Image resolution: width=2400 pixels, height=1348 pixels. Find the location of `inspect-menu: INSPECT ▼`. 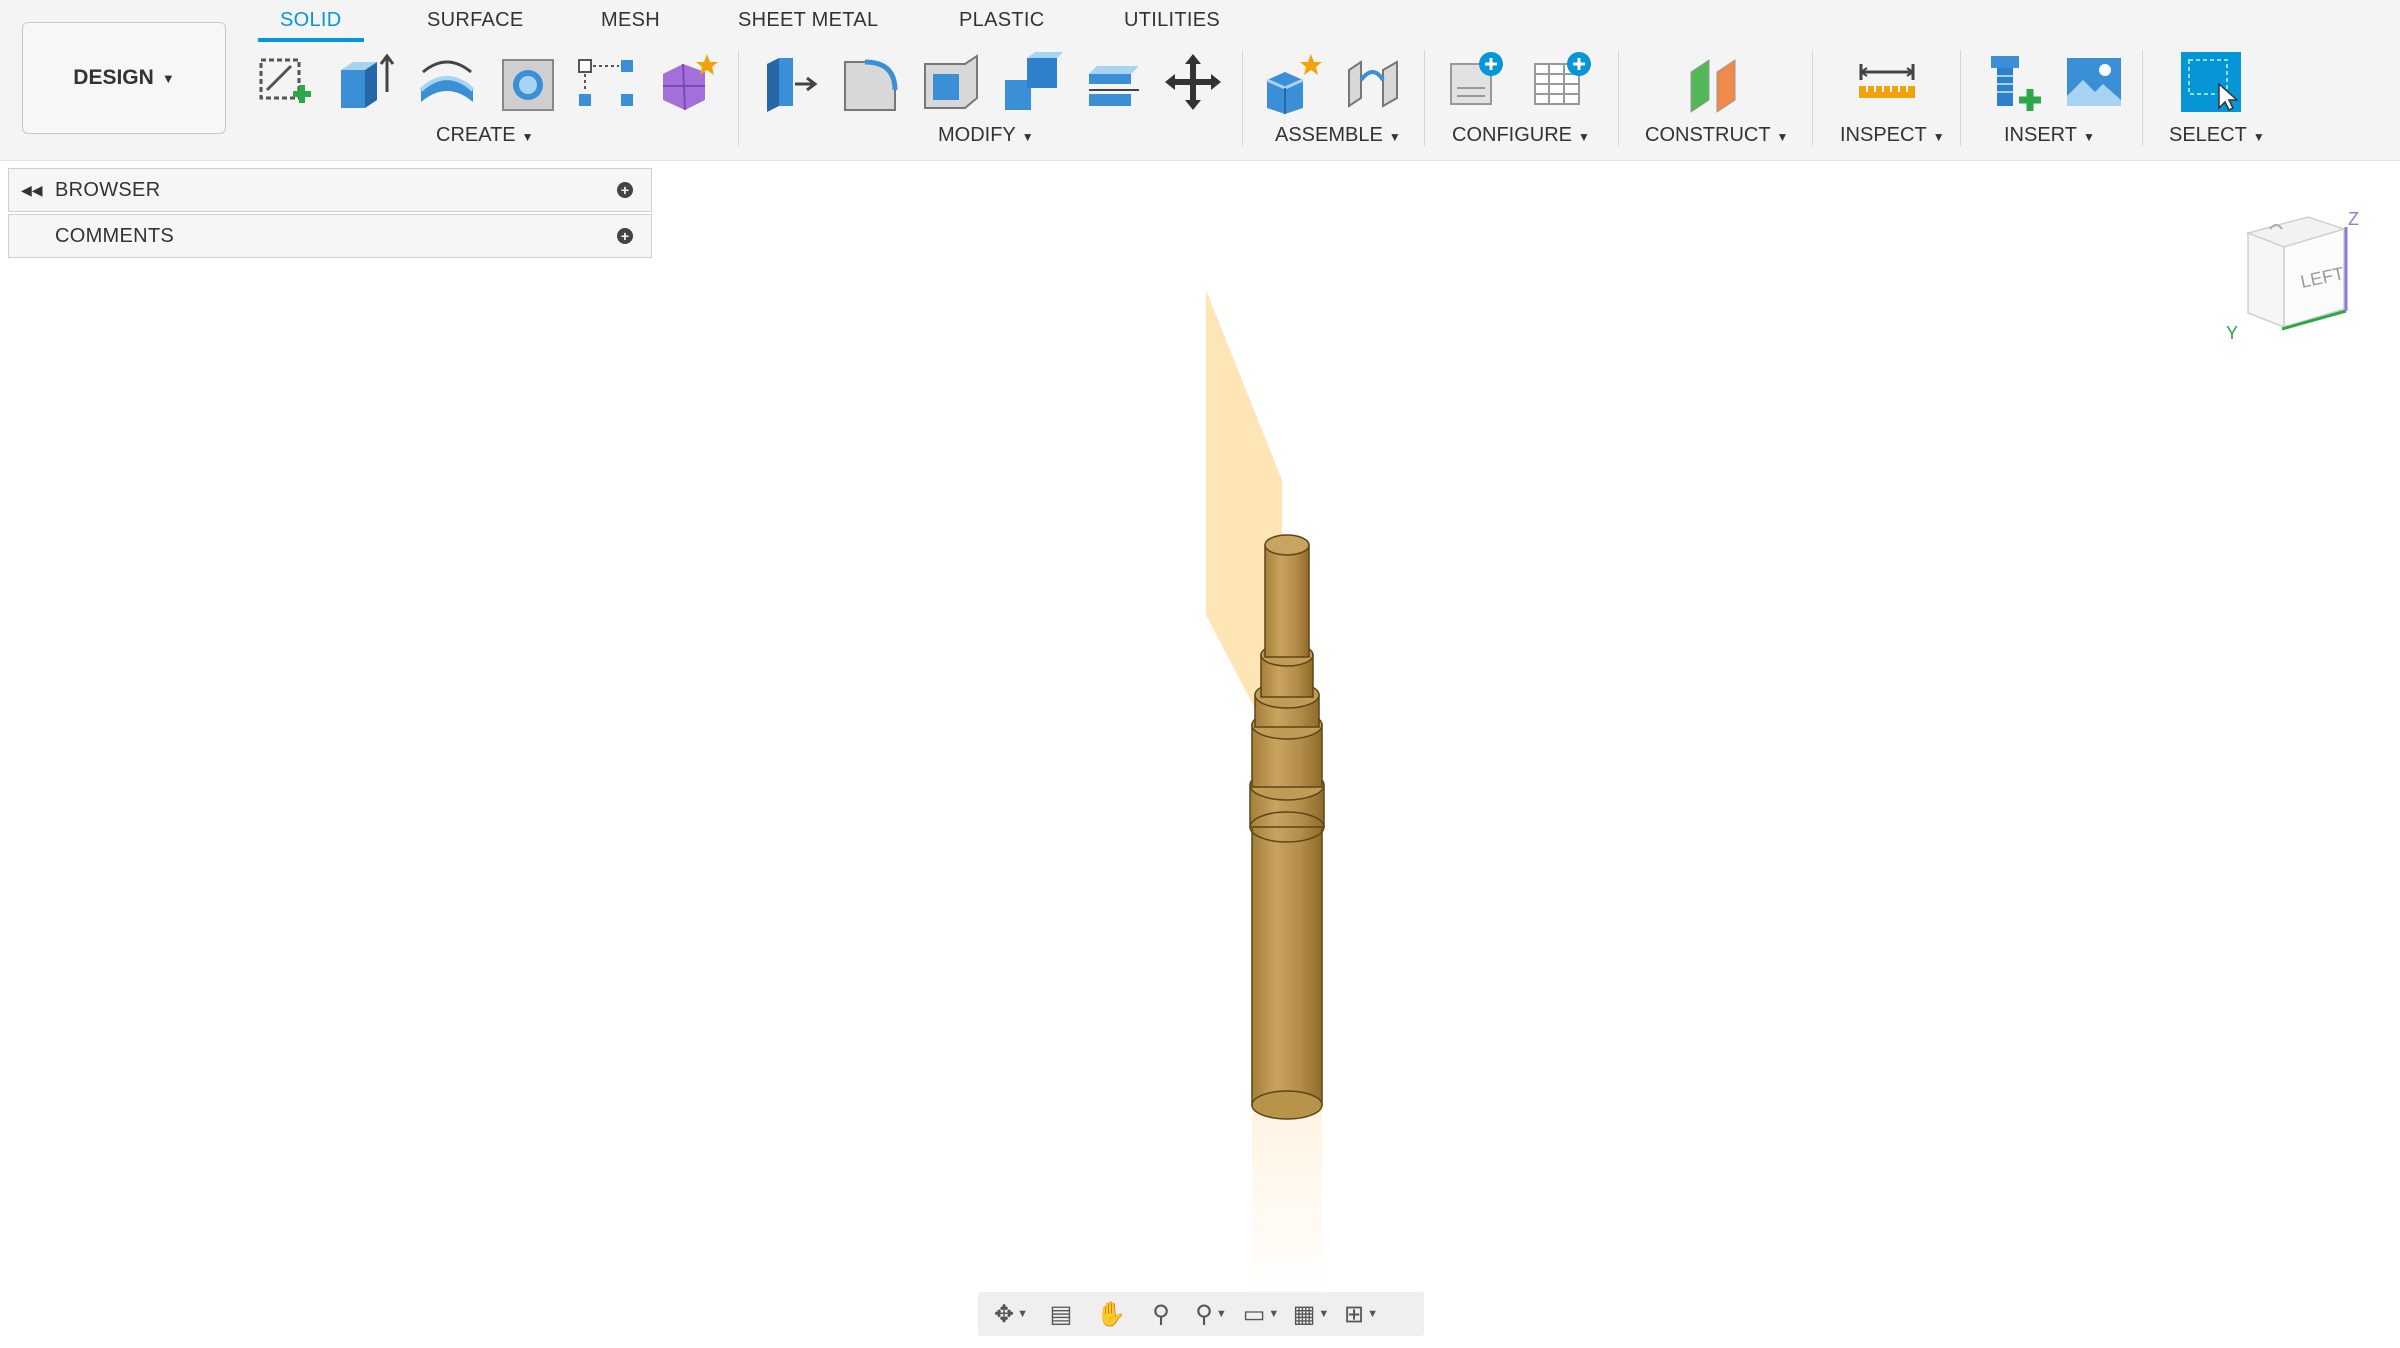

inspect-menu: INSPECT ▼ is located at coordinates (1892, 135).